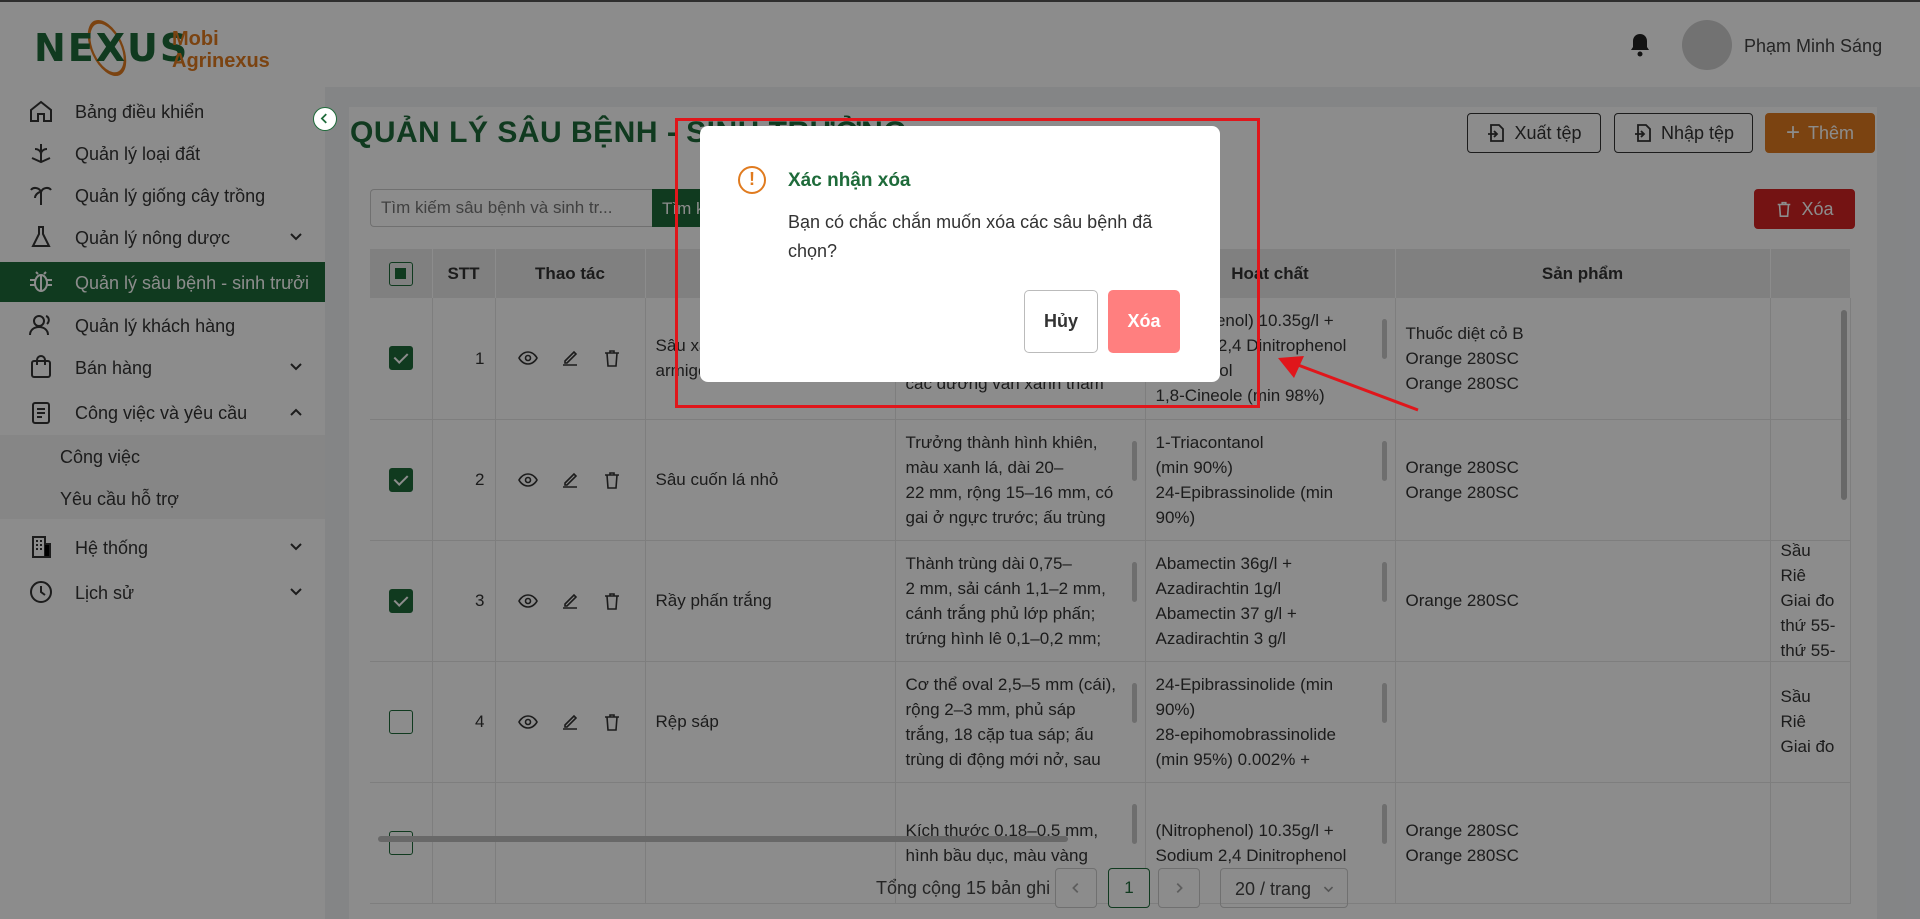 This screenshot has width=1920, height=919. I want to click on annotation-highlight-box, so click(967, 263).